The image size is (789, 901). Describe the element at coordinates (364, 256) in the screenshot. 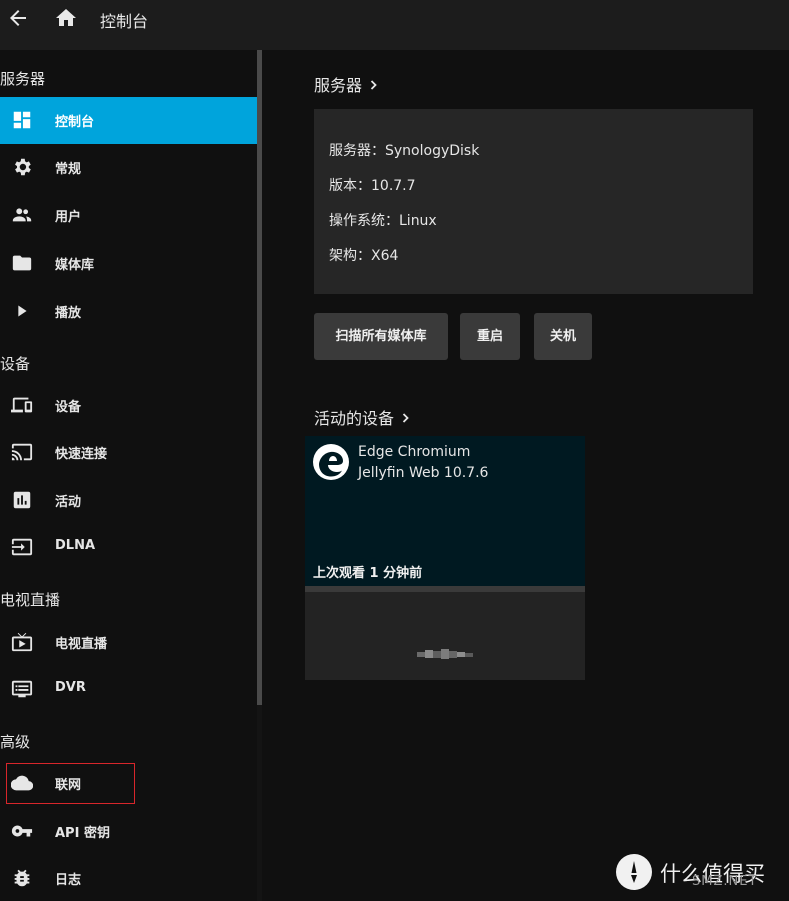

I see `server-arch-row: 架构：X64` at that location.